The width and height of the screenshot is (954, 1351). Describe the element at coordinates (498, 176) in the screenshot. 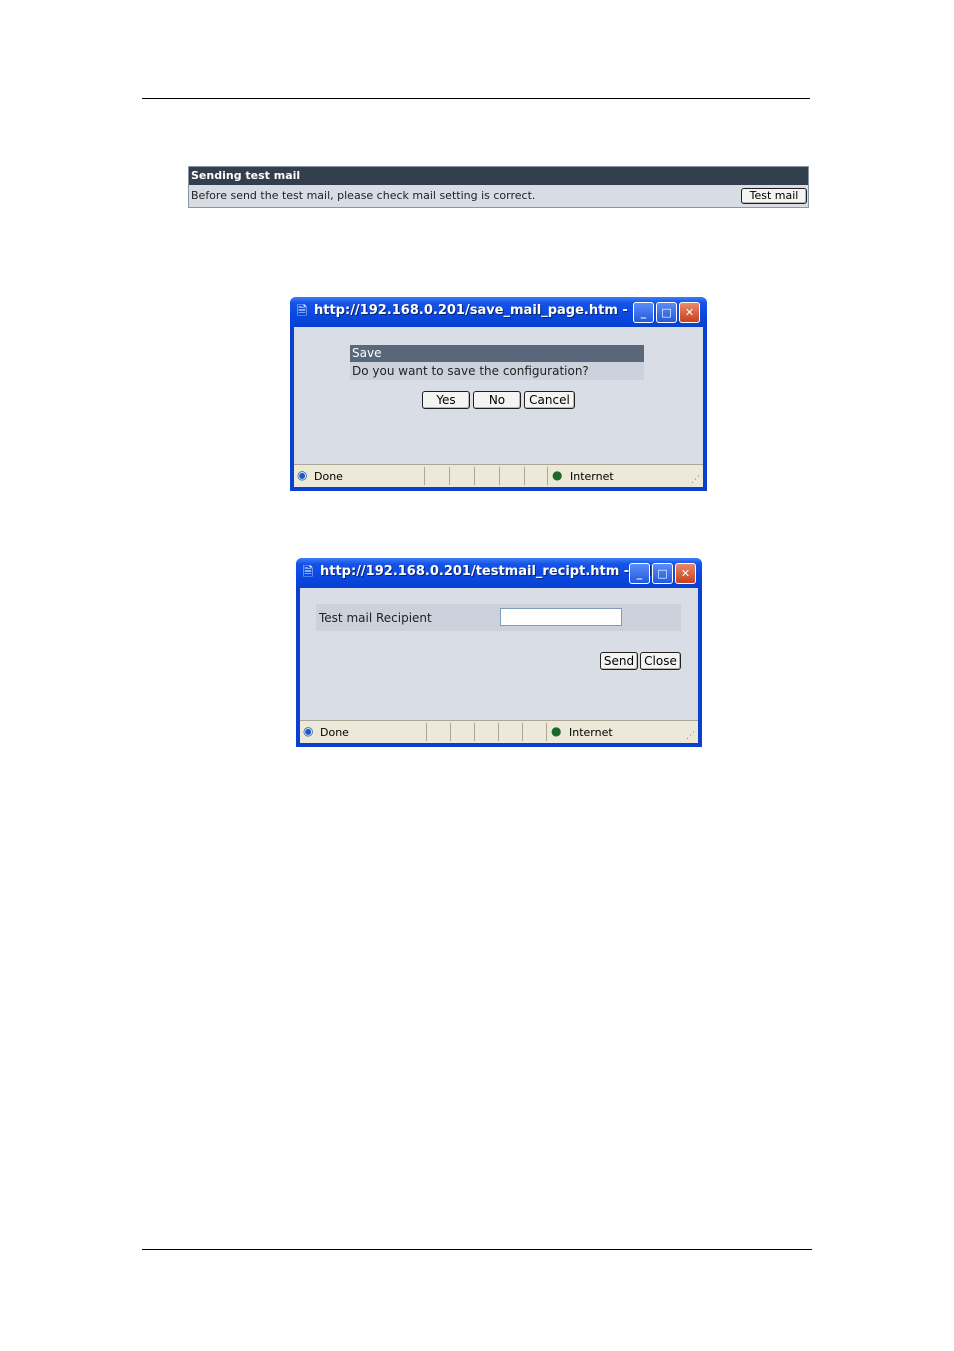

I see `panel-title: Sending test mail` at that location.